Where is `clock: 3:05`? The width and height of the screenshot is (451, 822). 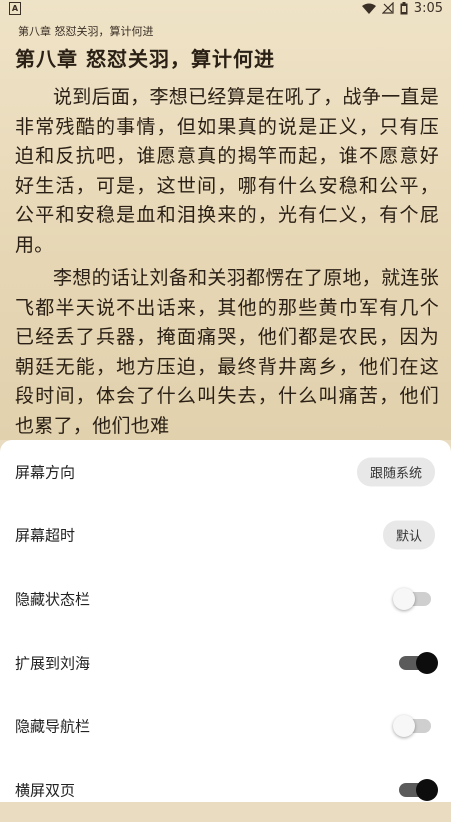
clock: 3:05 is located at coordinates (428, 8).